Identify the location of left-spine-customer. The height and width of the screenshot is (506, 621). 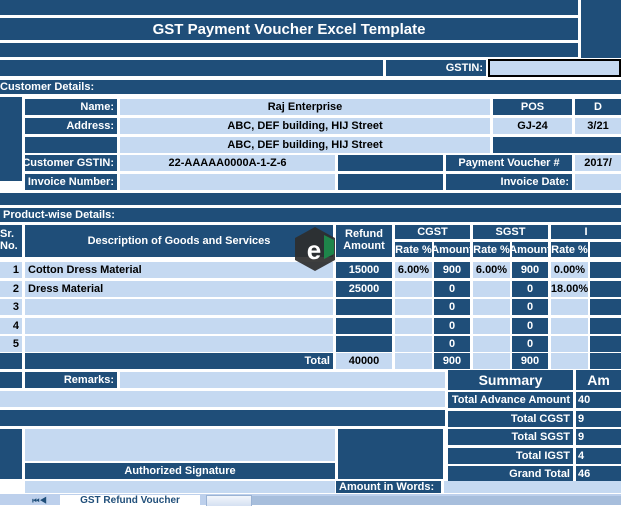
(11, 139).